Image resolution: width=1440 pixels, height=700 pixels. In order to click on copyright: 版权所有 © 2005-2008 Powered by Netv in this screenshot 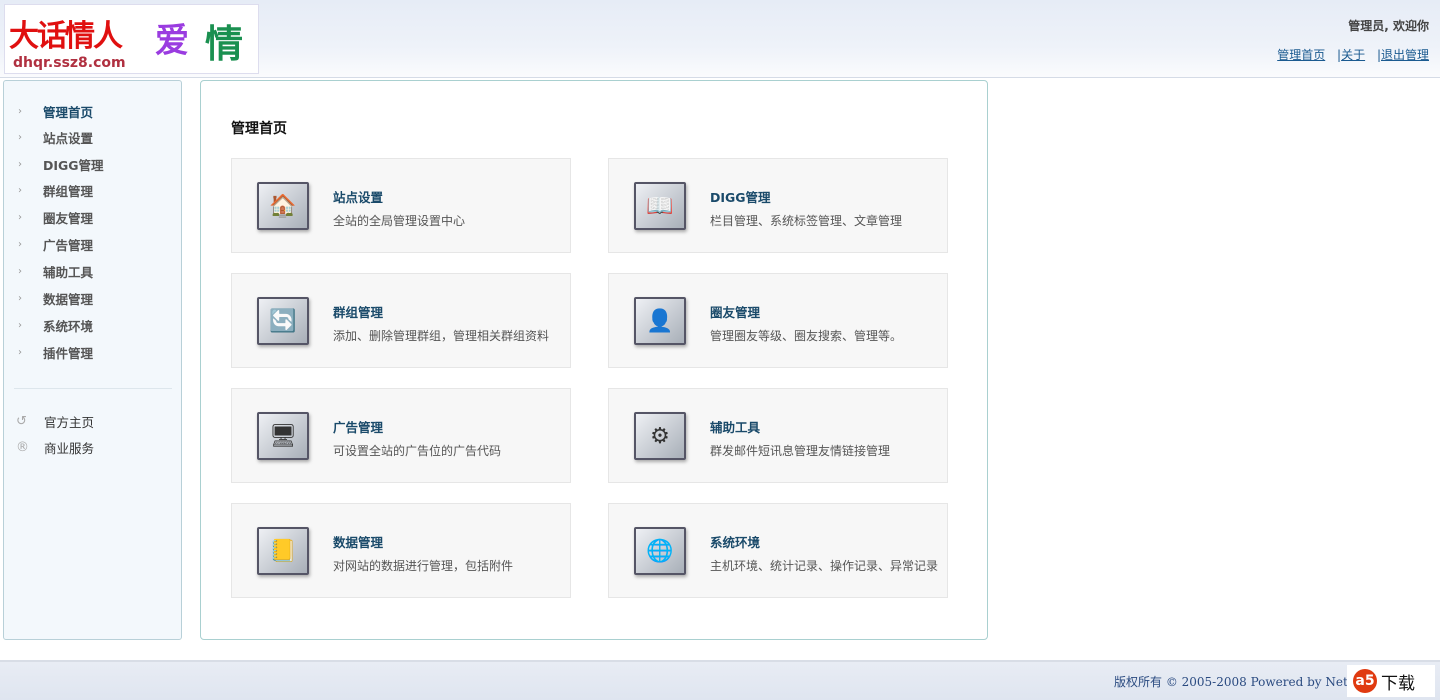, I will do `click(1234, 682)`.